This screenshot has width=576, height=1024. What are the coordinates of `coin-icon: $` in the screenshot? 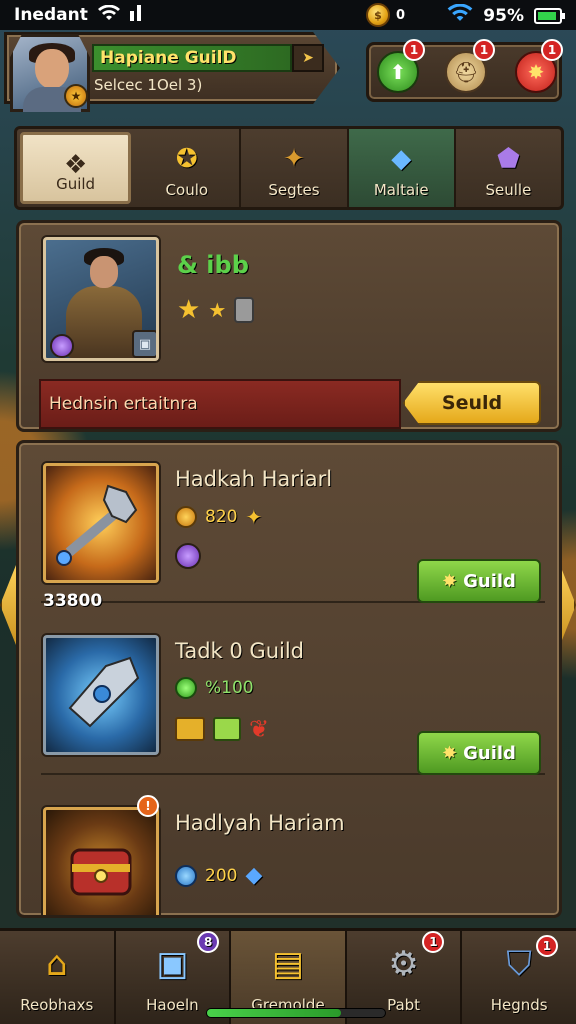 It's located at (378, 15).